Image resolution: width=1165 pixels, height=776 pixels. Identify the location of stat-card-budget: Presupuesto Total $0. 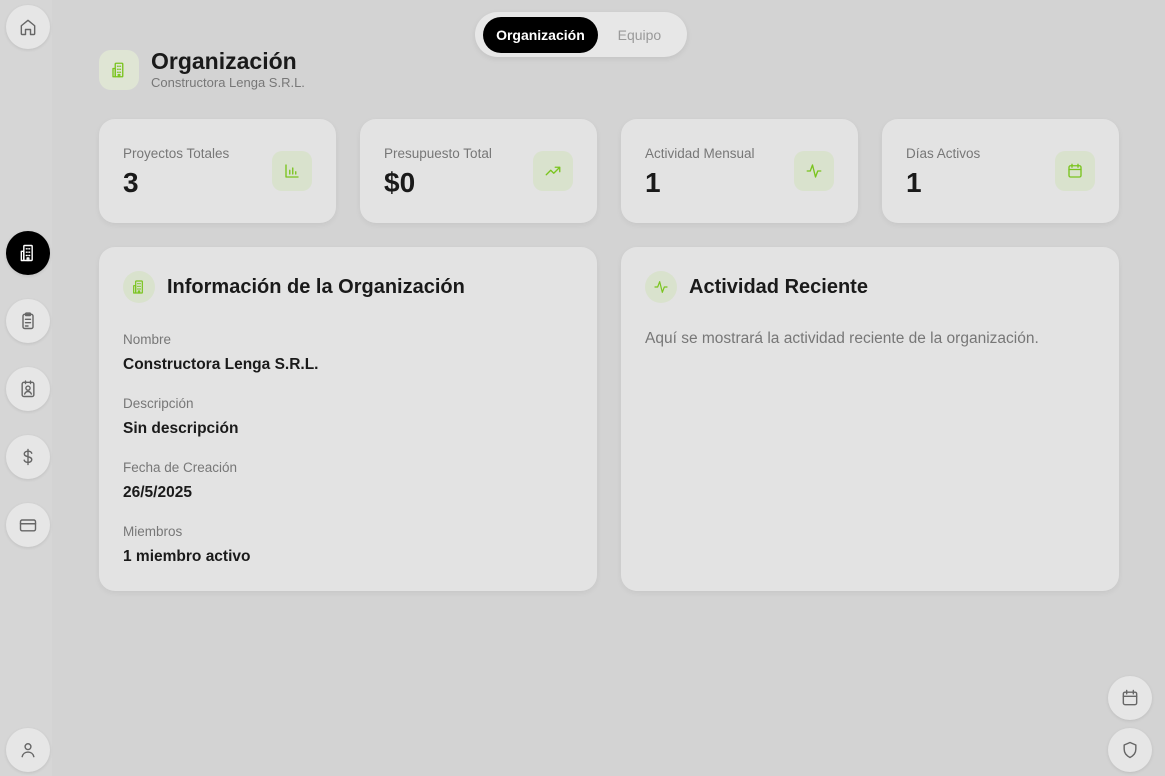
(478, 171).